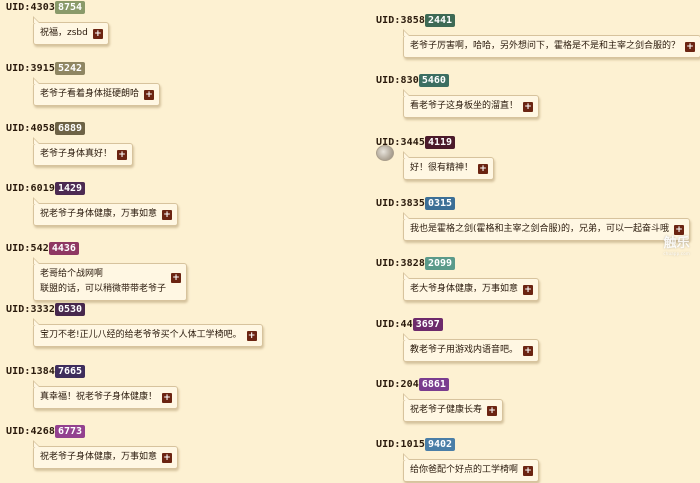  Describe the element at coordinates (397, 80) in the screenshot. I see `uid-label: UID:830` at that location.